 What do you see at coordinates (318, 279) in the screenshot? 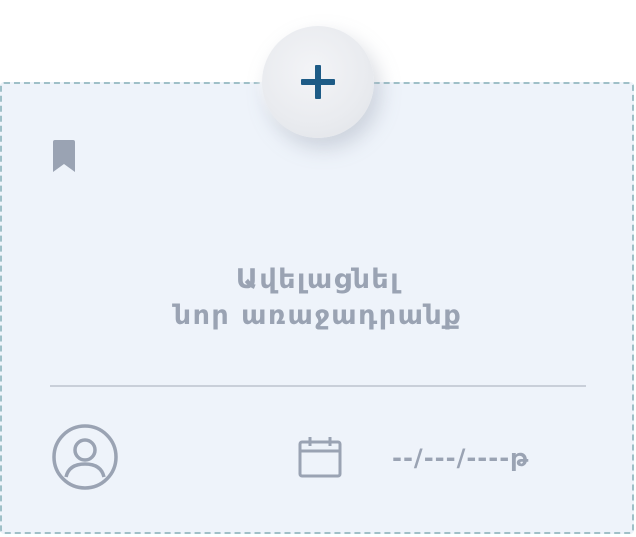
I see `title-line-1: Ավելացնել` at bounding box center [318, 279].